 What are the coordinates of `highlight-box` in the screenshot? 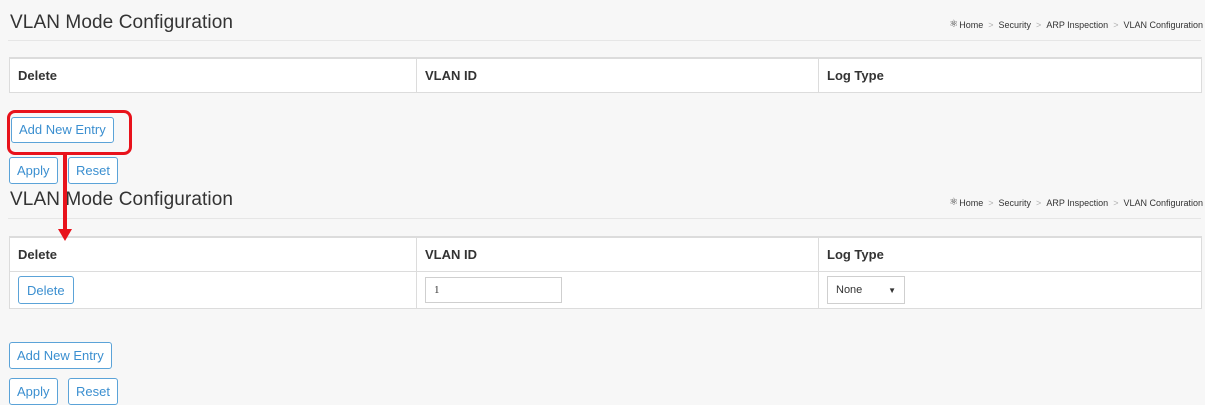 It's located at (69, 132).